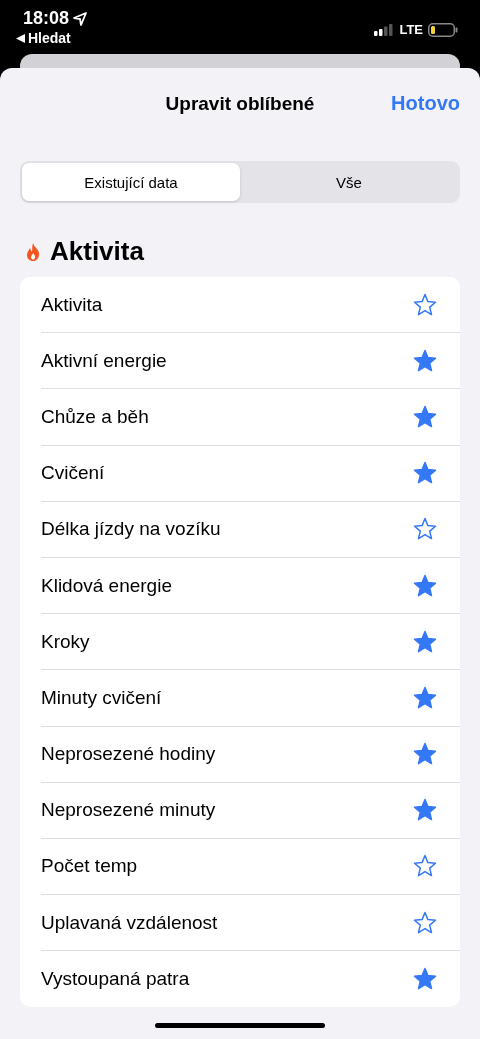 This screenshot has height=1039, width=480. What do you see at coordinates (443, 29) in the screenshot?
I see `battery-icon` at bounding box center [443, 29].